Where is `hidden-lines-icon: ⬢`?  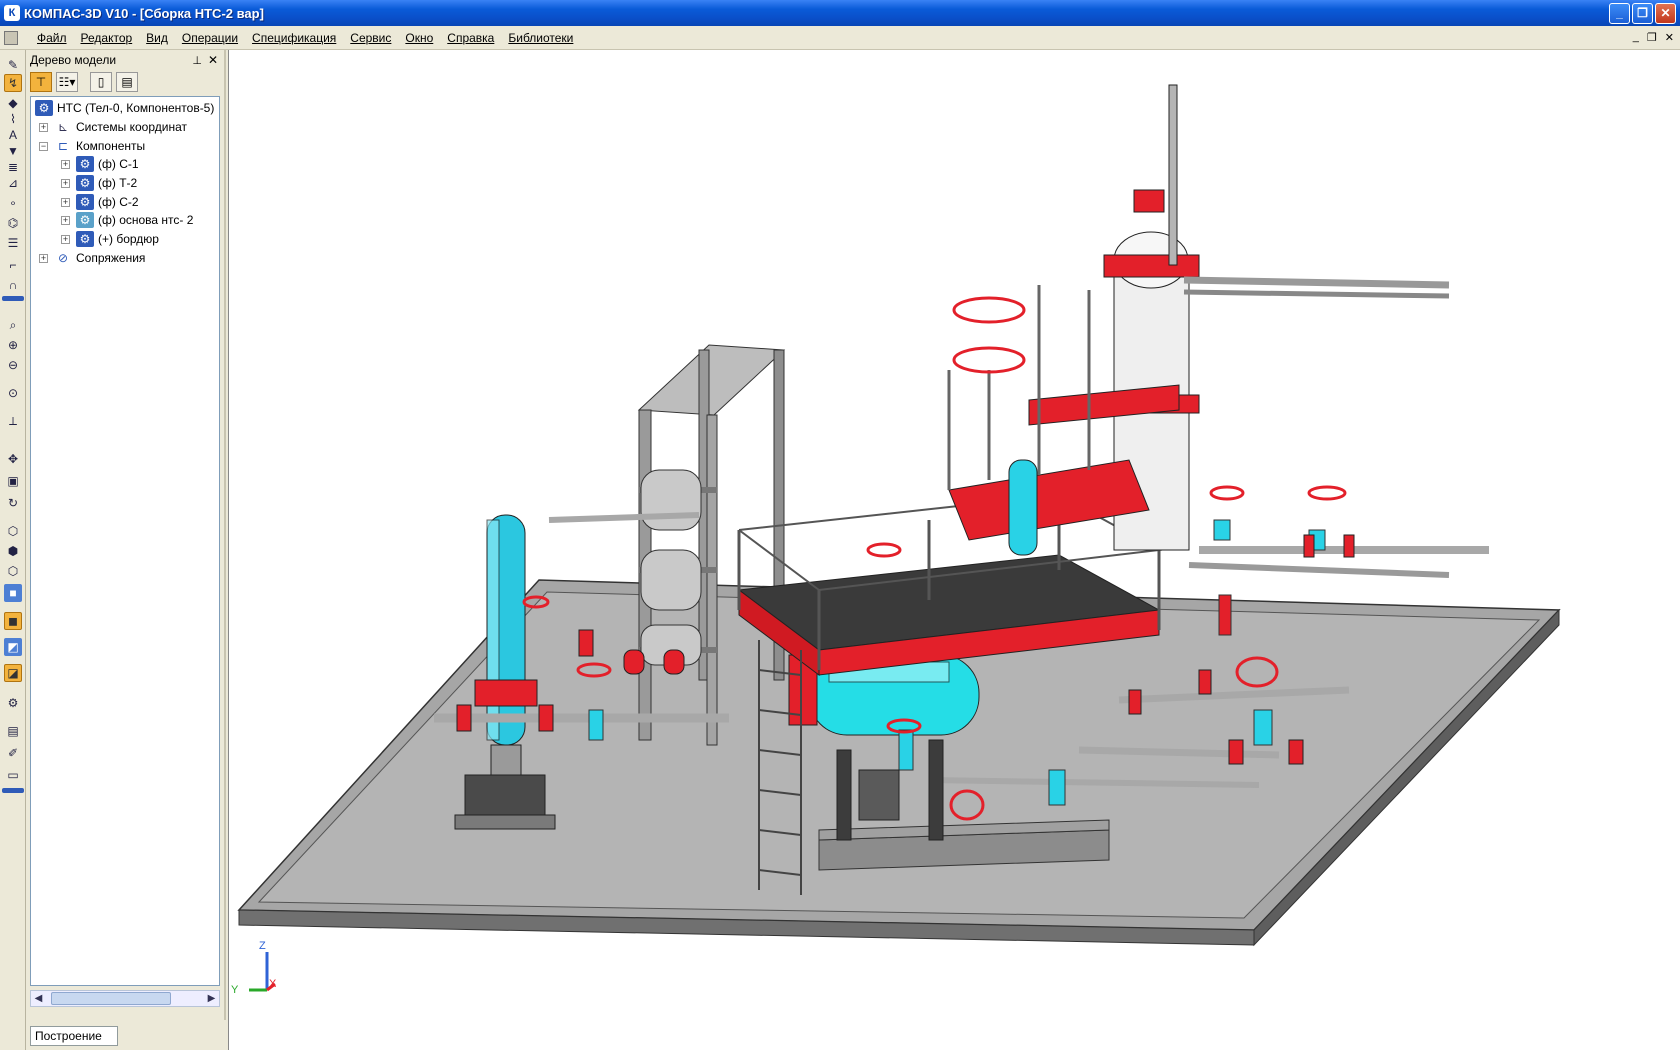 hidden-lines-icon: ⬢ is located at coordinates (13, 551).